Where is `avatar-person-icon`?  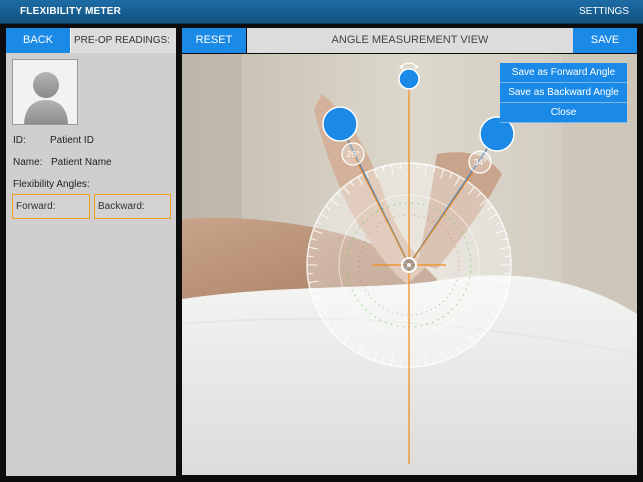
avatar-person-icon is located at coordinates (46, 98).